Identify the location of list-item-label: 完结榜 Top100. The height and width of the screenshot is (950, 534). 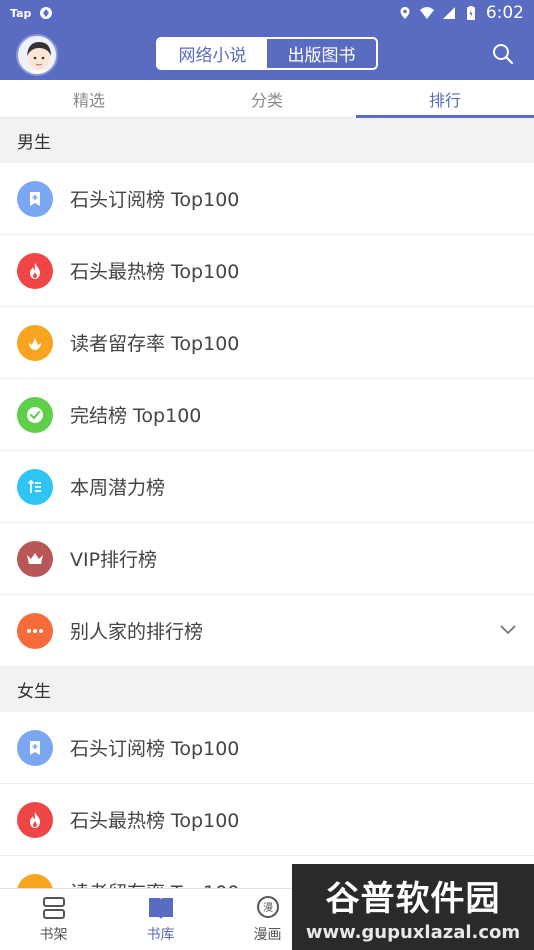
(136, 416).